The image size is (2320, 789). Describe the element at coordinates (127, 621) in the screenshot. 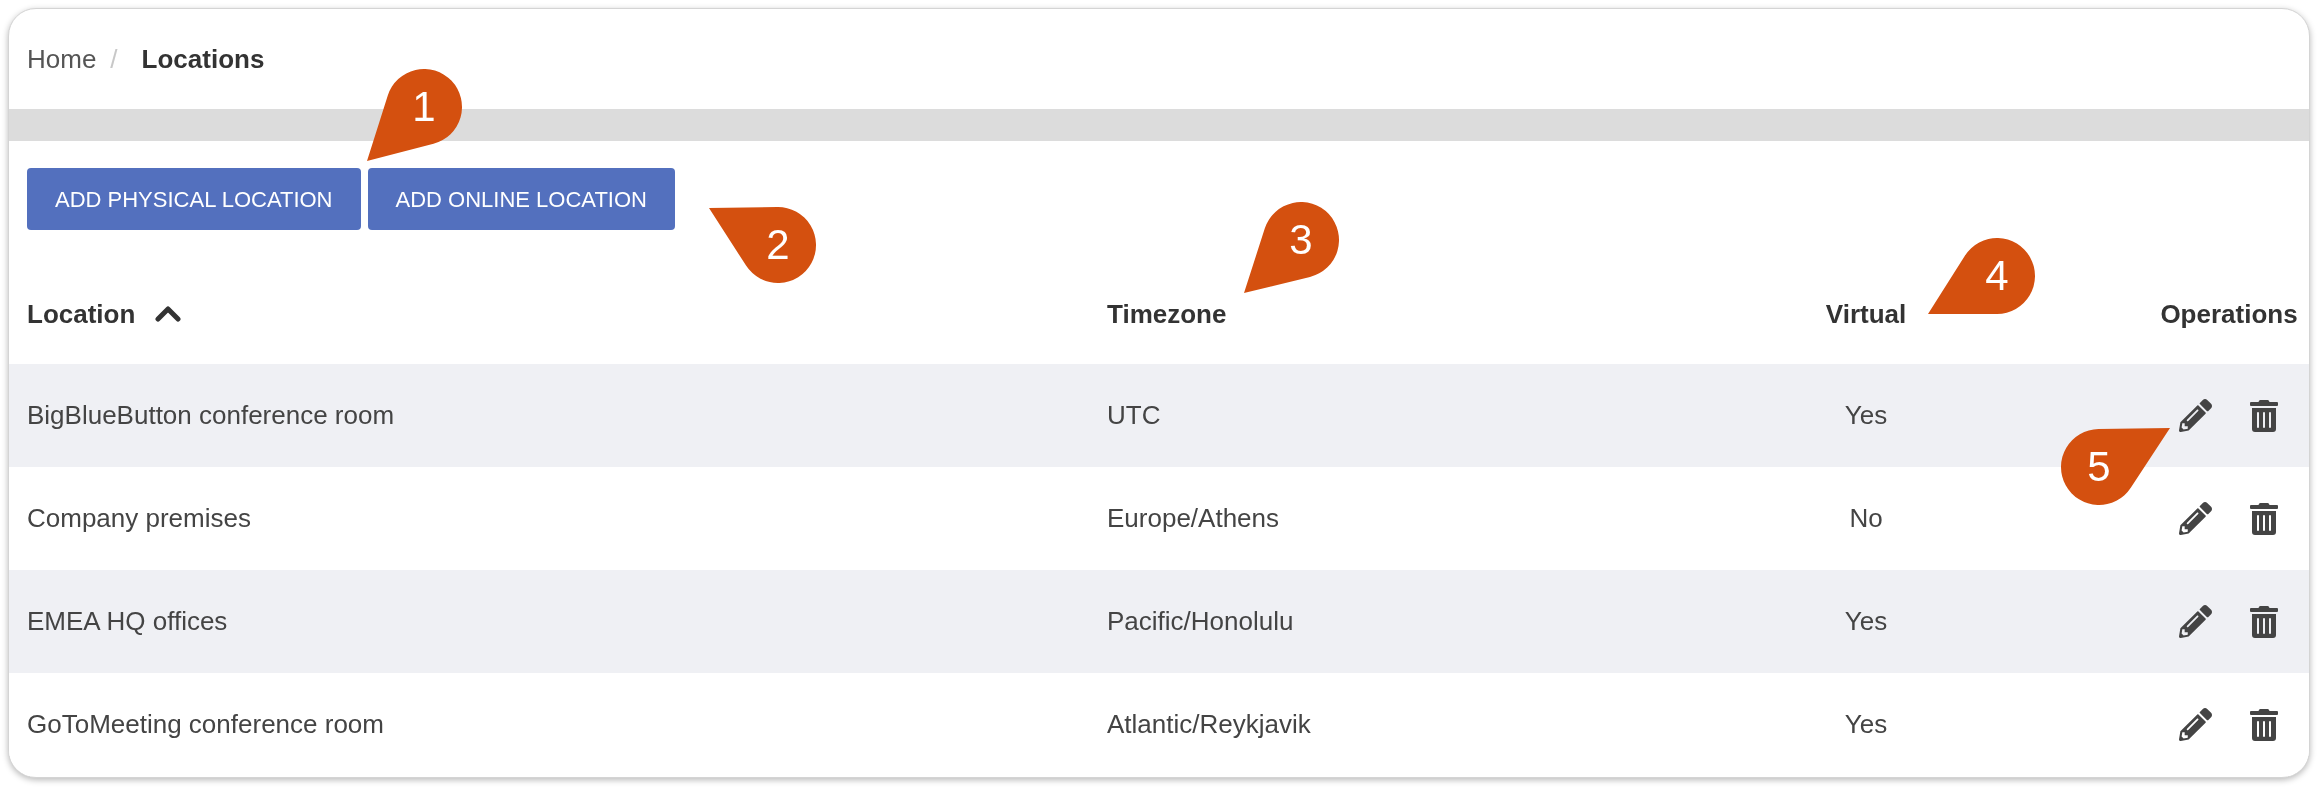

I see `table-cell-text: EMEA HQ offices` at that location.